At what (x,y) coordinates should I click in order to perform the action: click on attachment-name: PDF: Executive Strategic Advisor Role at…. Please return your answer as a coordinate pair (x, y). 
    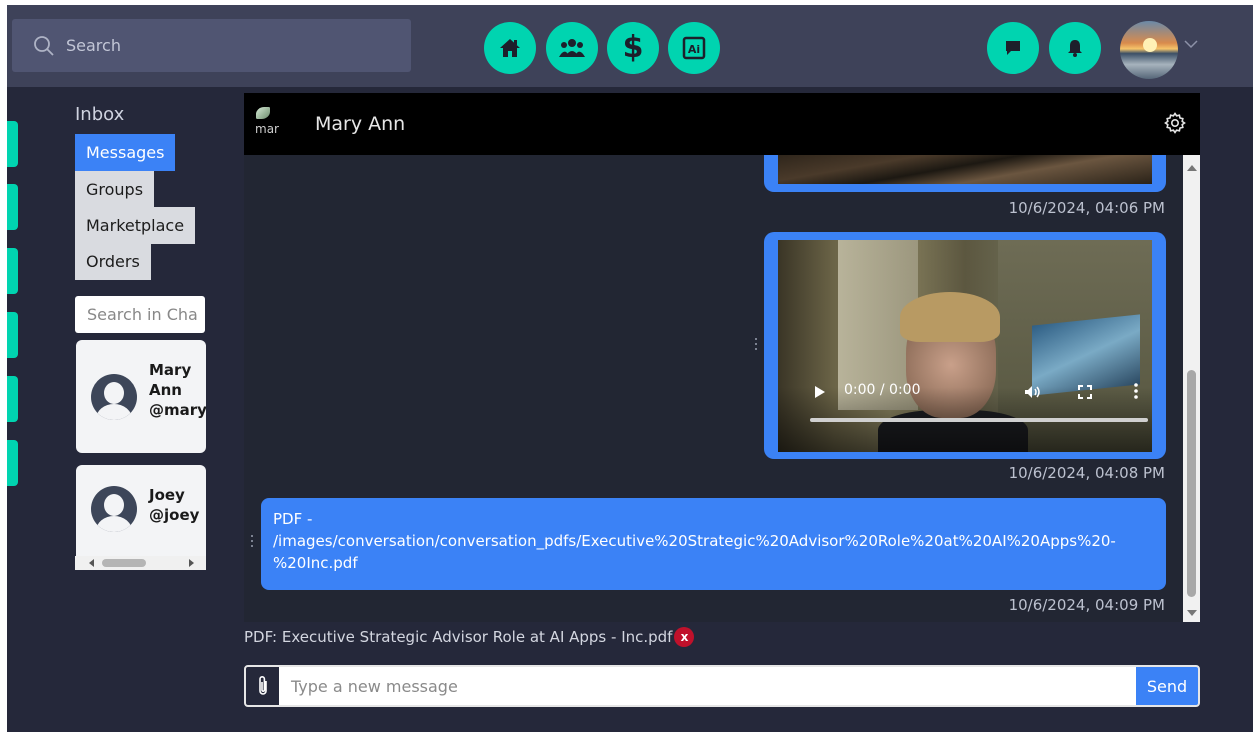
    Looking at the image, I should click on (458, 637).